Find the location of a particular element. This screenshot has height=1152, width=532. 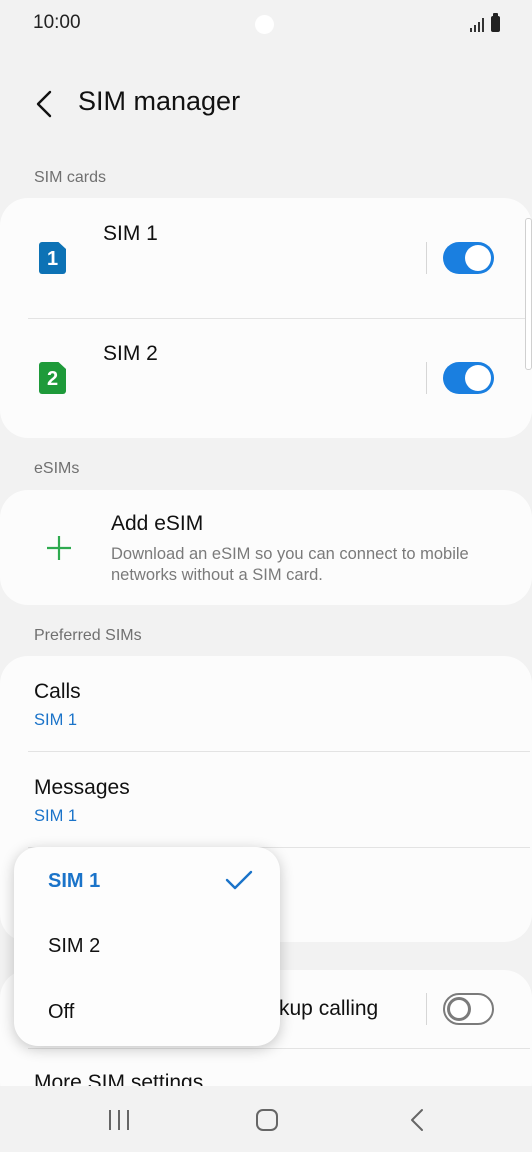

sim1-toggle is located at coordinates (468, 258).